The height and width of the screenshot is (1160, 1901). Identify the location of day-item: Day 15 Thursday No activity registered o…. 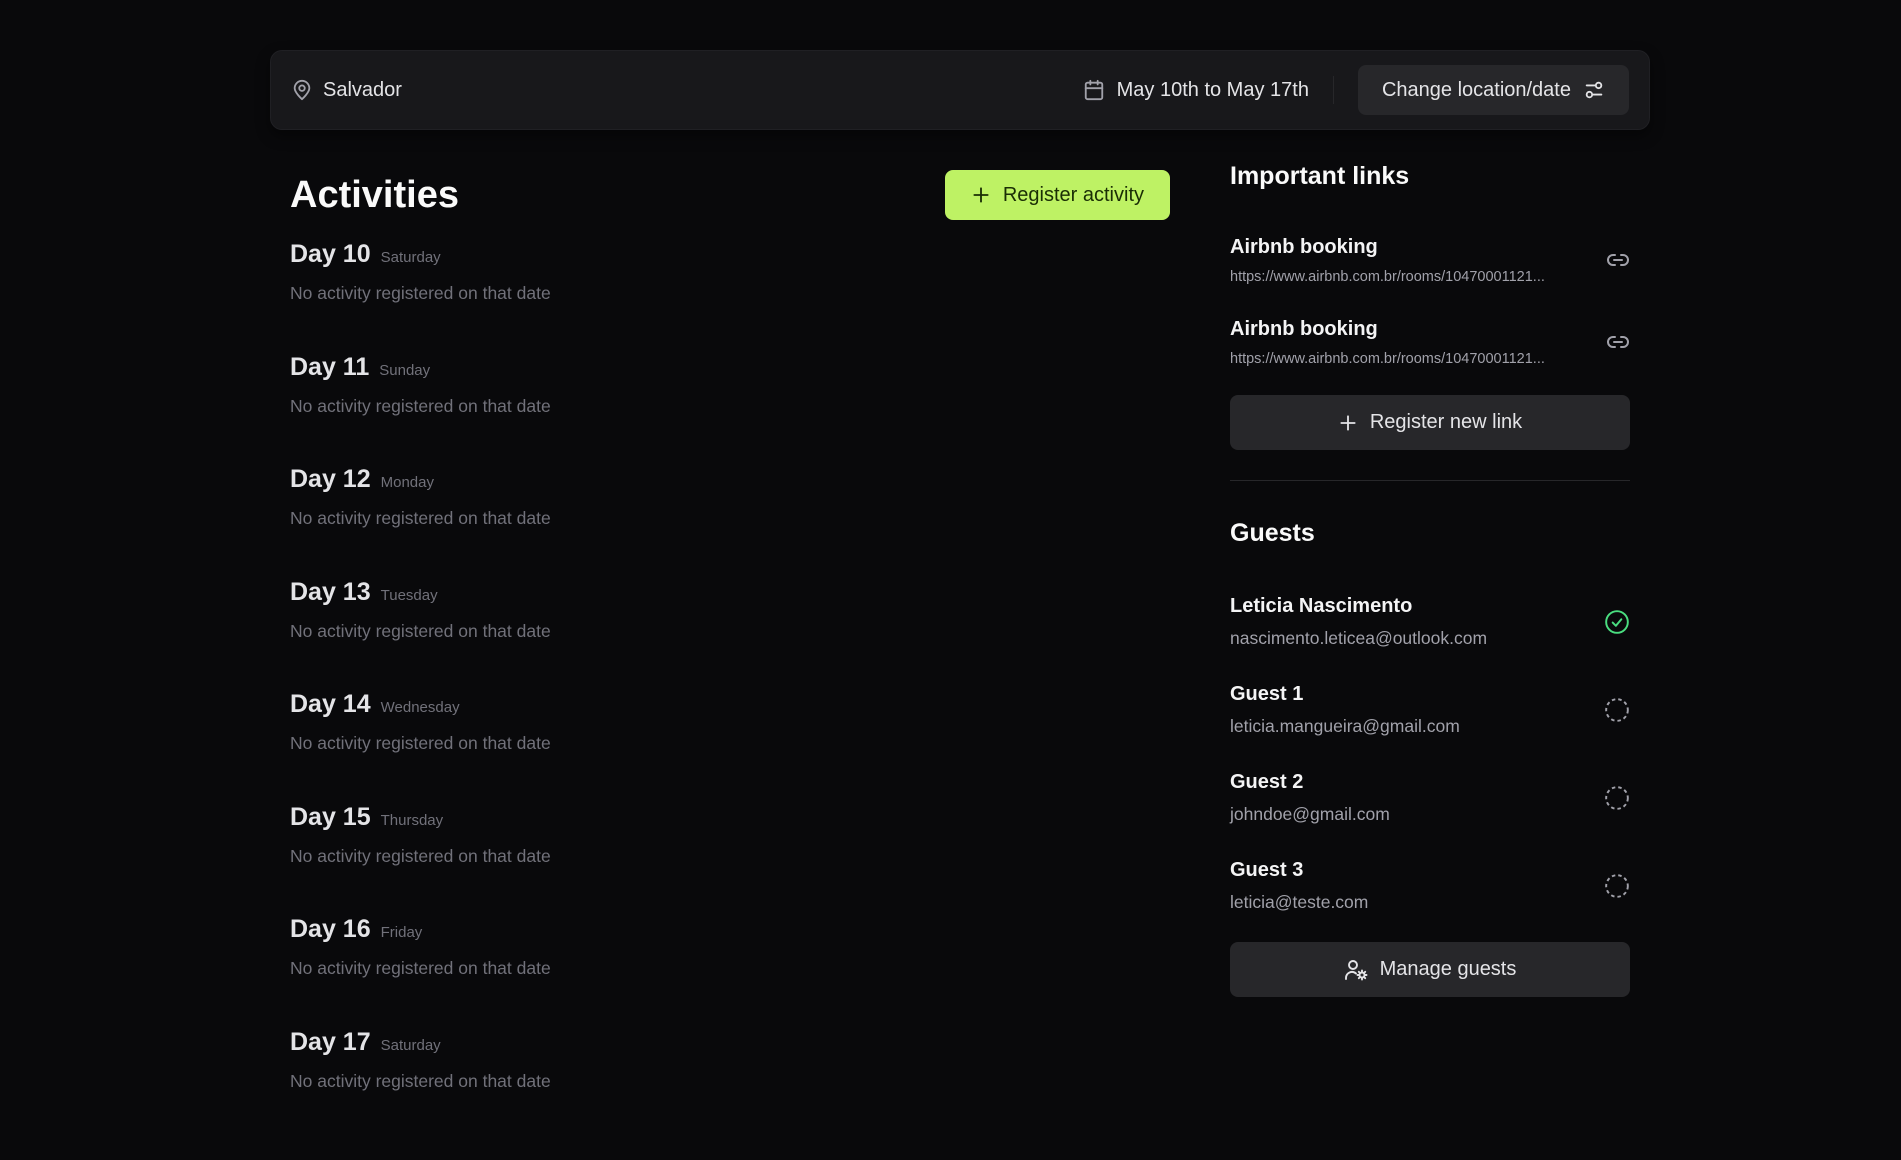
(730, 859).